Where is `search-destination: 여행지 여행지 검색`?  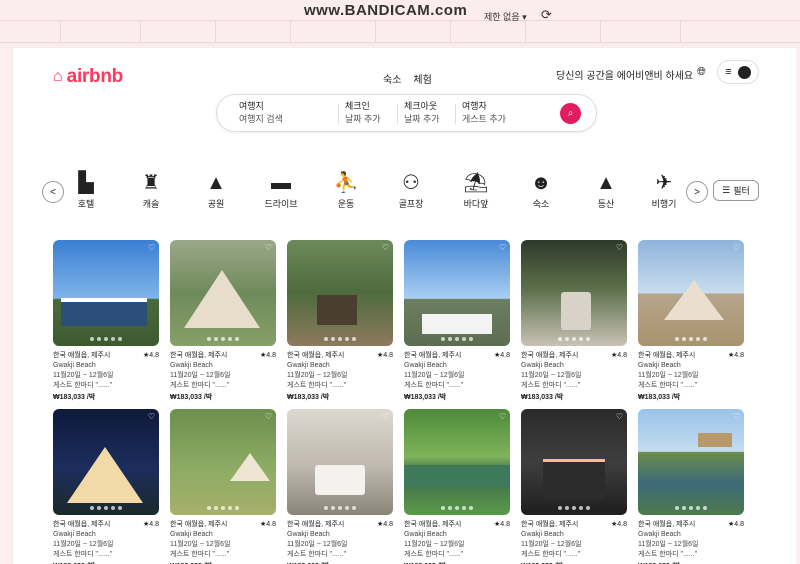
search-destination: 여행지 여행지 검색 is located at coordinates (261, 113).